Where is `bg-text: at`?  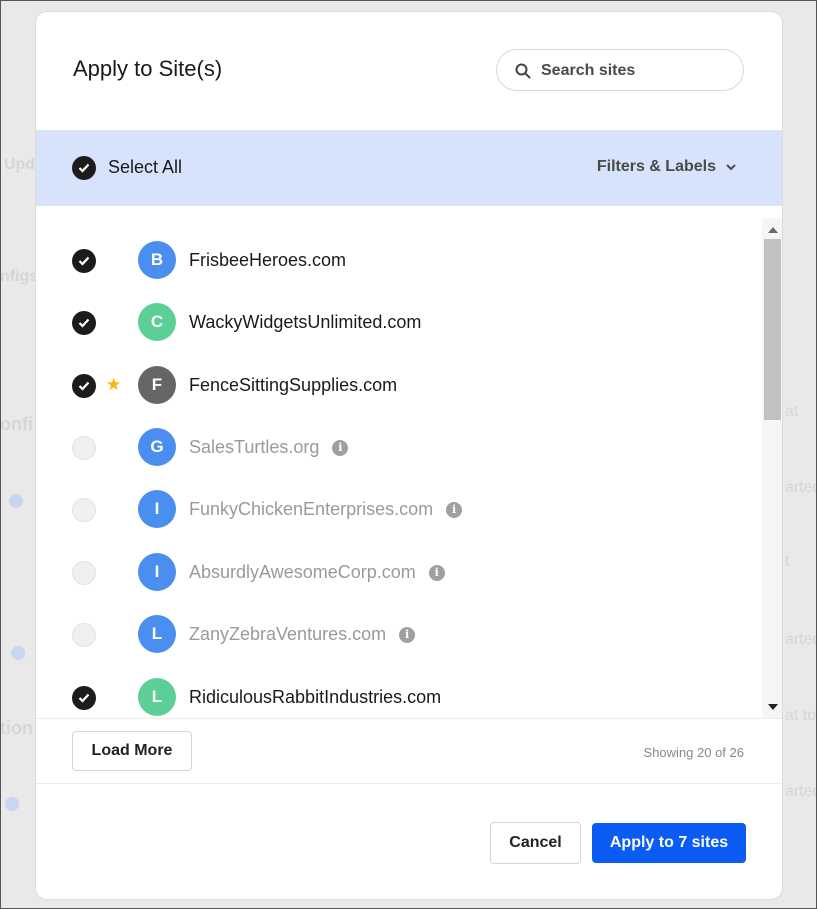
bg-text: at is located at coordinates (792, 411).